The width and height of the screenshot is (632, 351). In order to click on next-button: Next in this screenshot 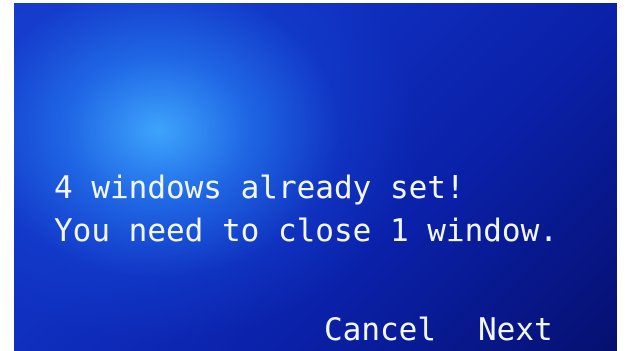, I will do `click(515, 330)`.